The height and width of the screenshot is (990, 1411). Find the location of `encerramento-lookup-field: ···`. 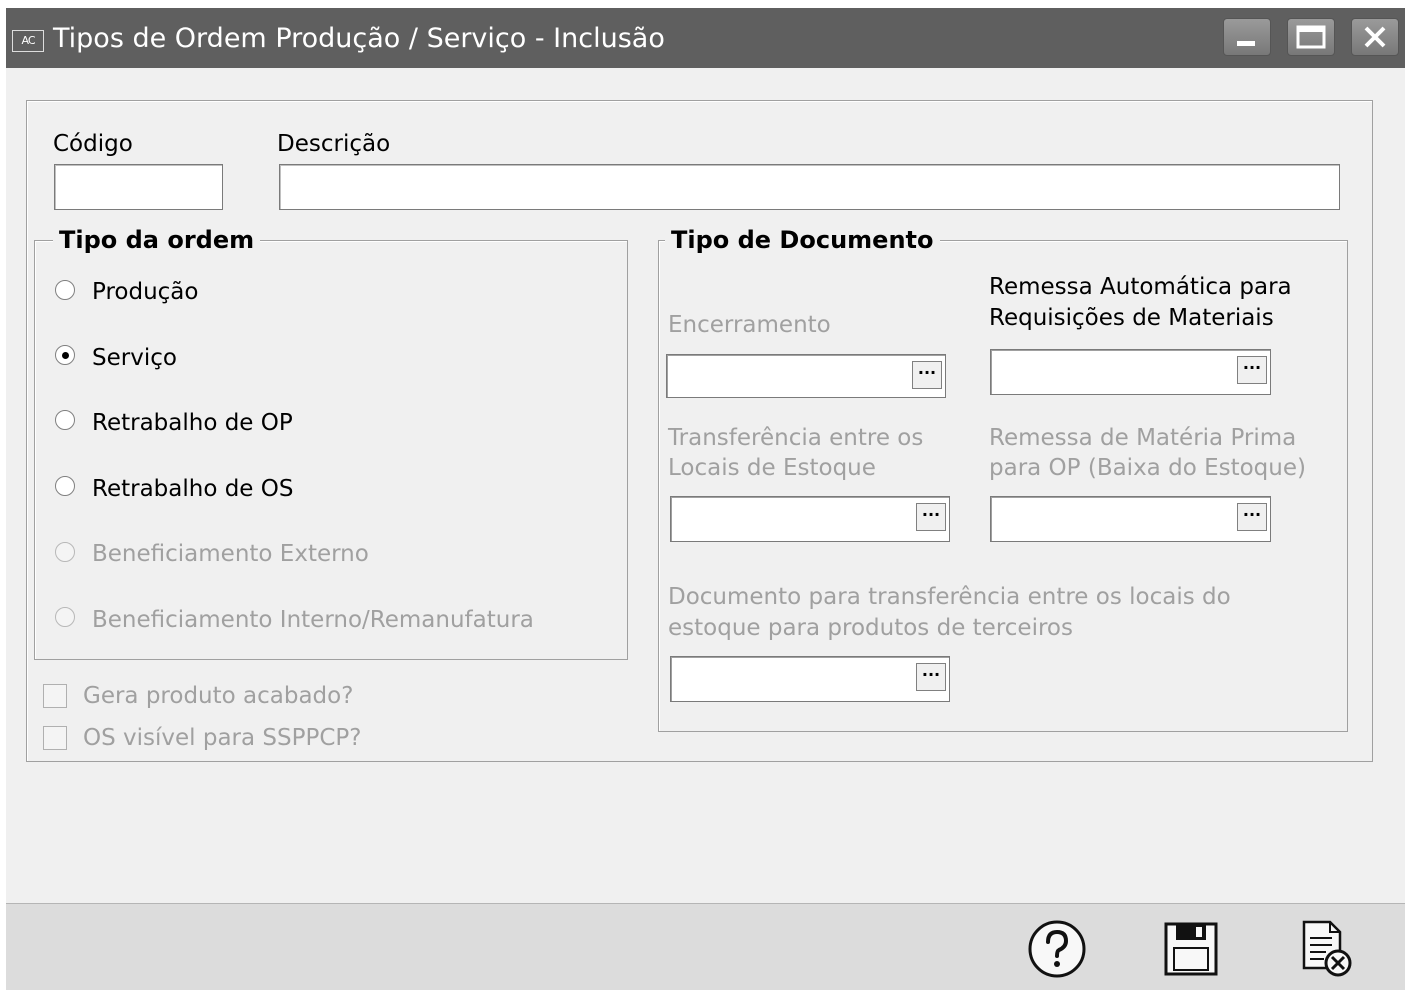

encerramento-lookup-field: ··· is located at coordinates (806, 376).